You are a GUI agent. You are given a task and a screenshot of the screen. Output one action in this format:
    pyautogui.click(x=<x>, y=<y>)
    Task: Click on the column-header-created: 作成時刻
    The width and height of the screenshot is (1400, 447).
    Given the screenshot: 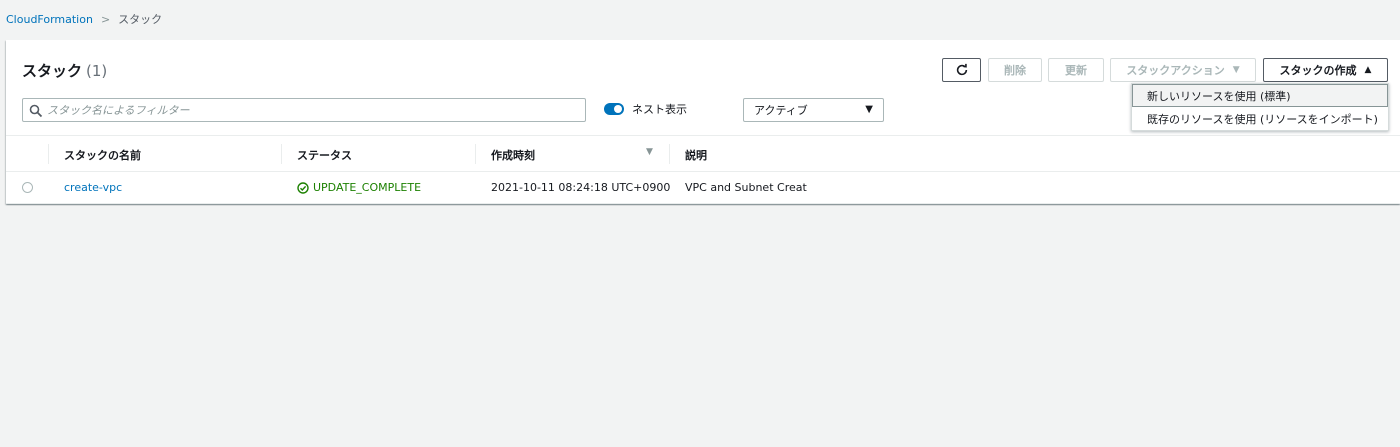 What is the action you would take?
    pyautogui.click(x=513, y=155)
    